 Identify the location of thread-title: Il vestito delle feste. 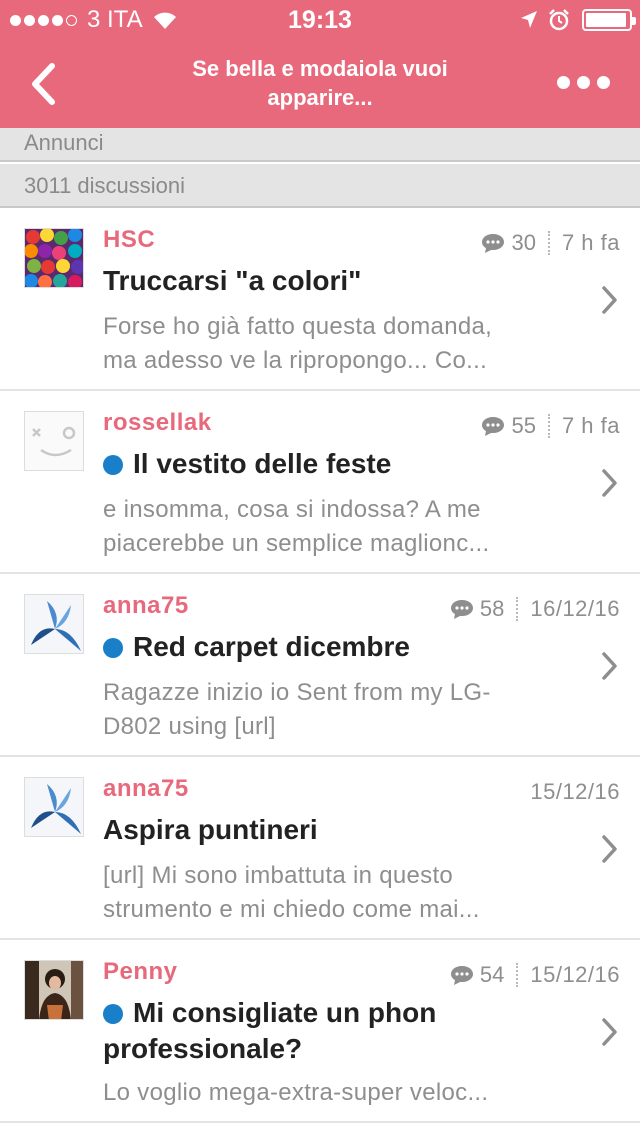
(338, 464).